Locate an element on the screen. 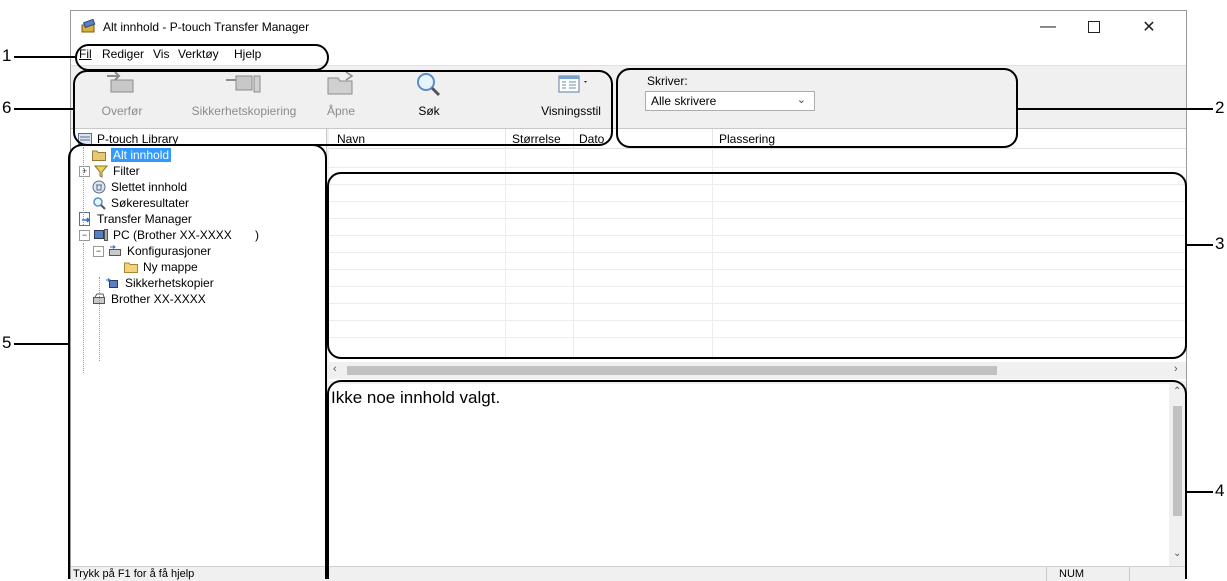  minimize-button: — is located at coordinates (1048, 27).